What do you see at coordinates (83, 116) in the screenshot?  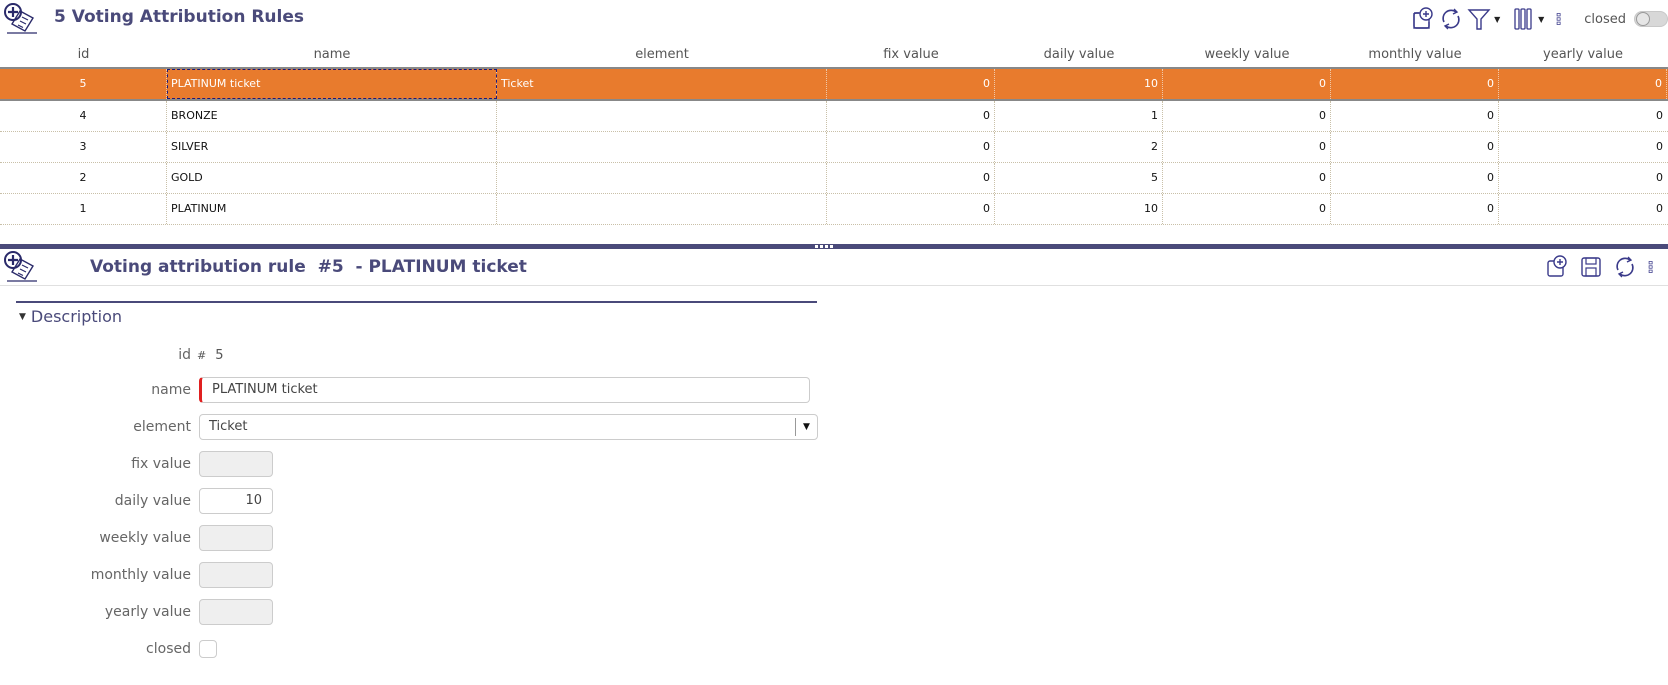 I see `cell-id: 4` at bounding box center [83, 116].